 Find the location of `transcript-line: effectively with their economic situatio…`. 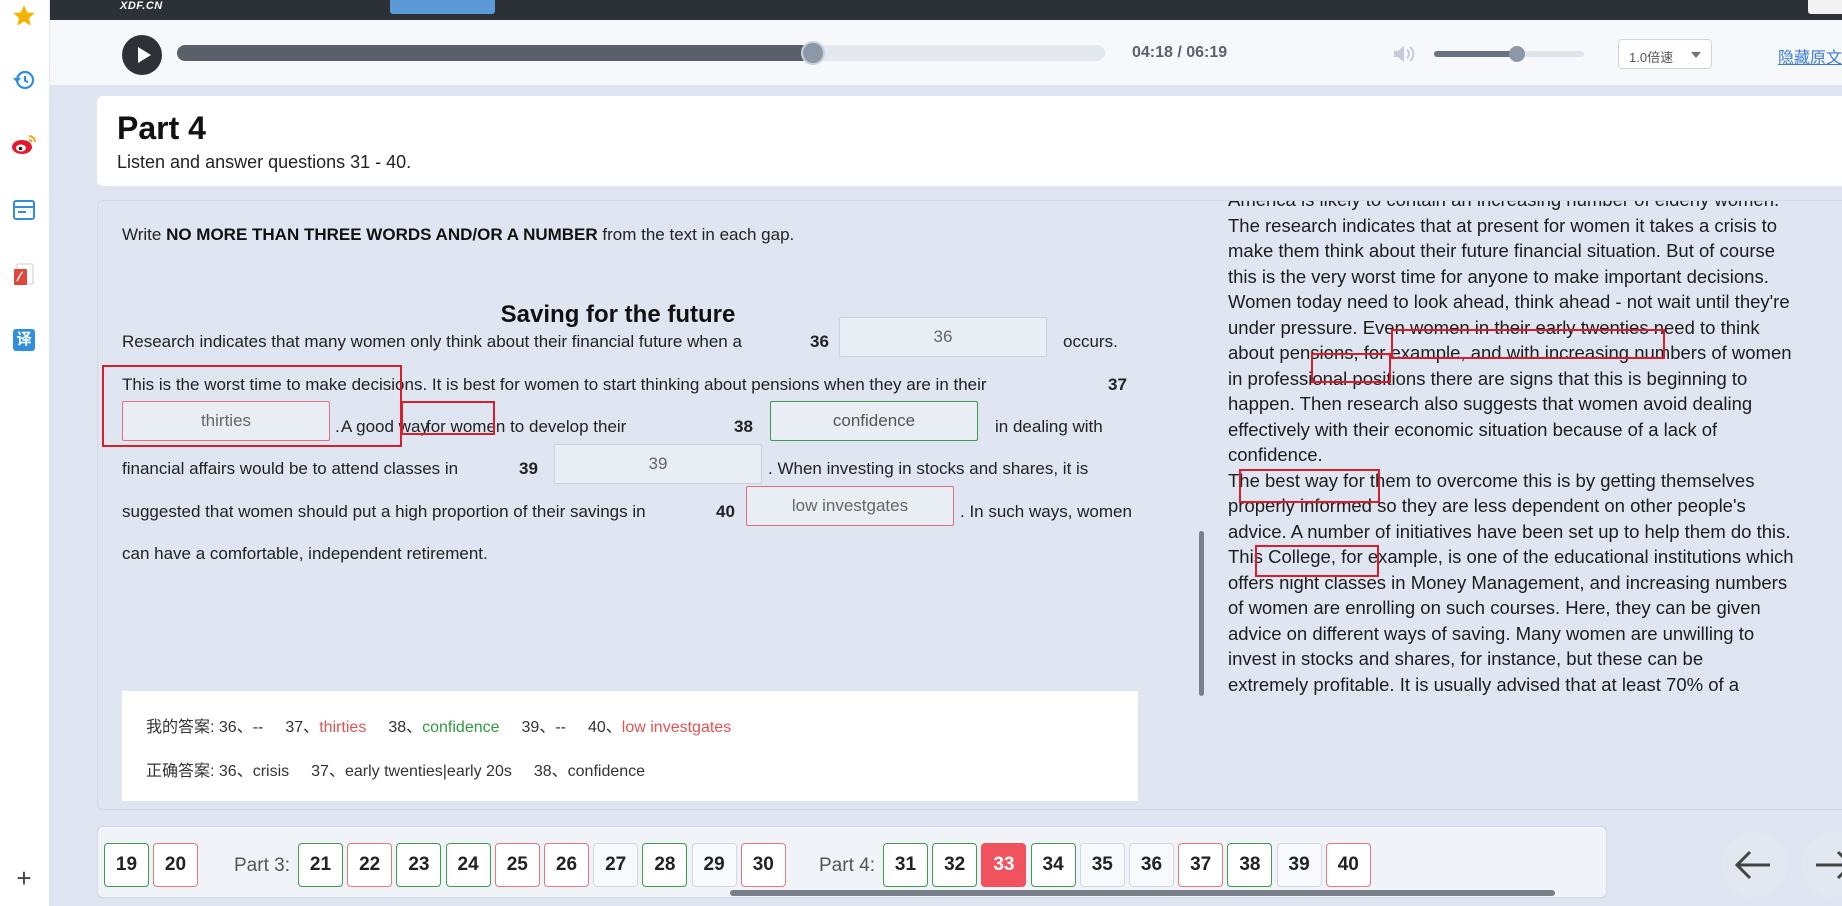

transcript-line: effectively with their economic situatio… is located at coordinates (1473, 429).